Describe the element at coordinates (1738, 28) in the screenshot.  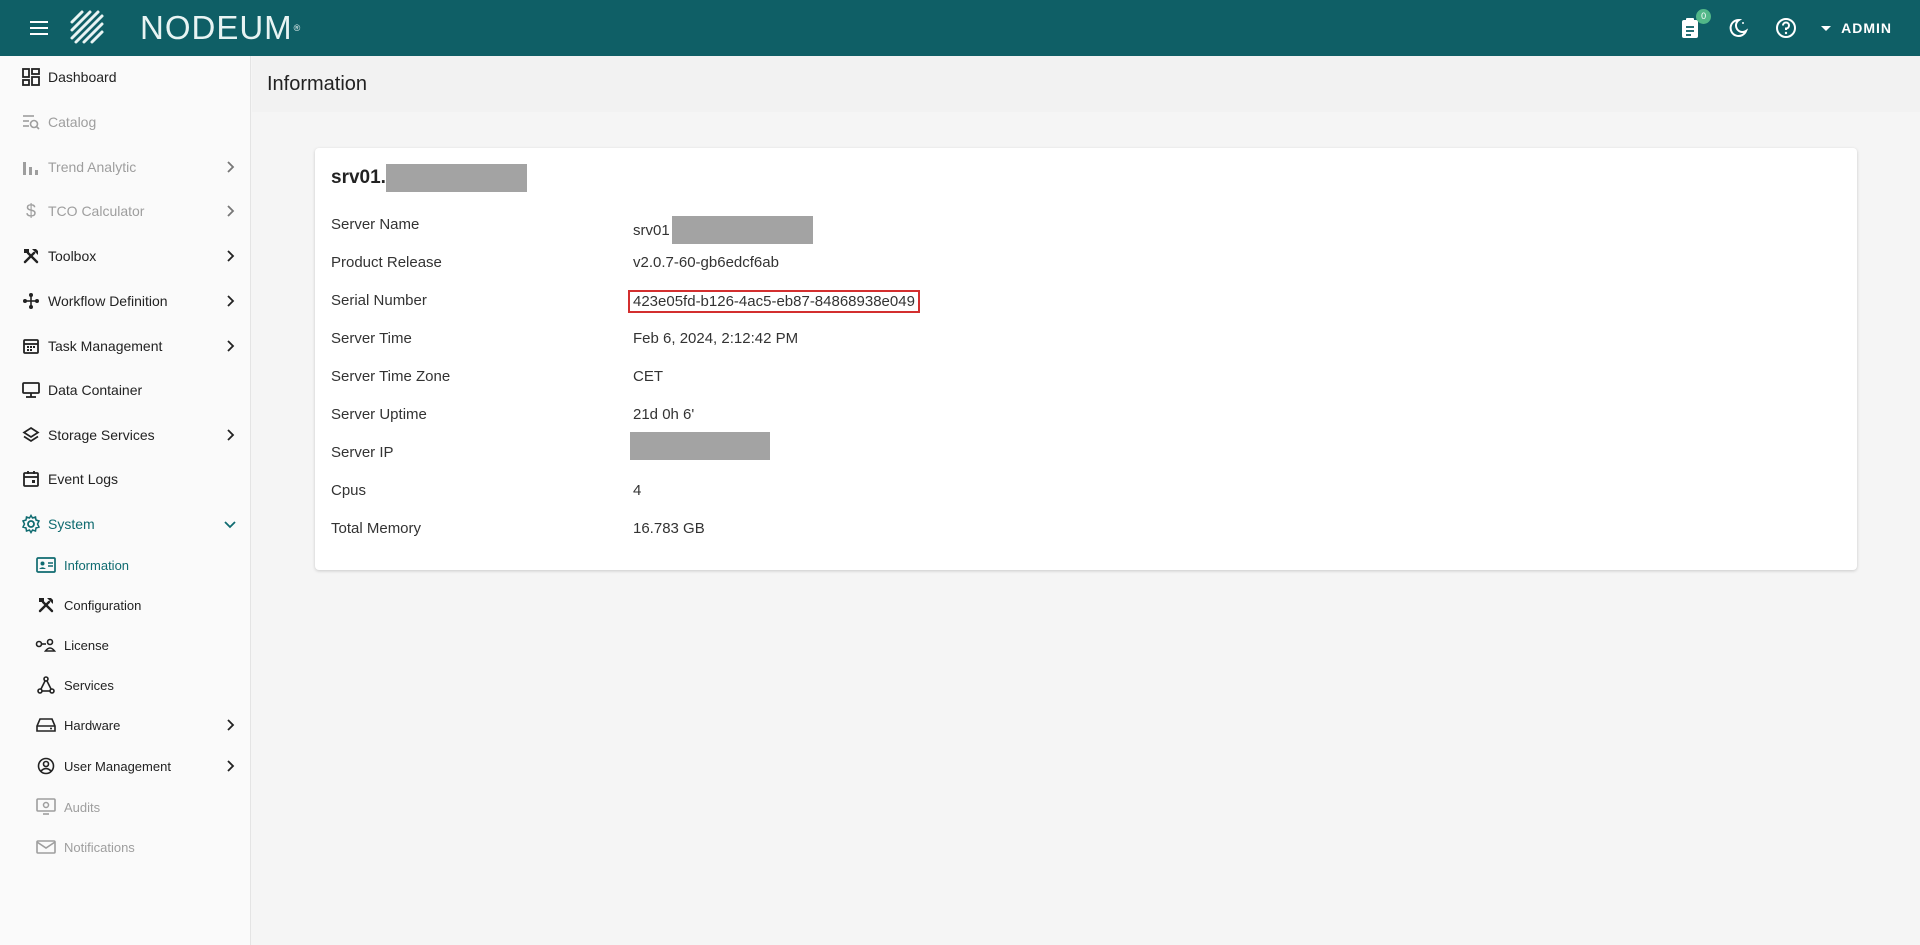
I see `dark-mode-moon-icon` at that location.